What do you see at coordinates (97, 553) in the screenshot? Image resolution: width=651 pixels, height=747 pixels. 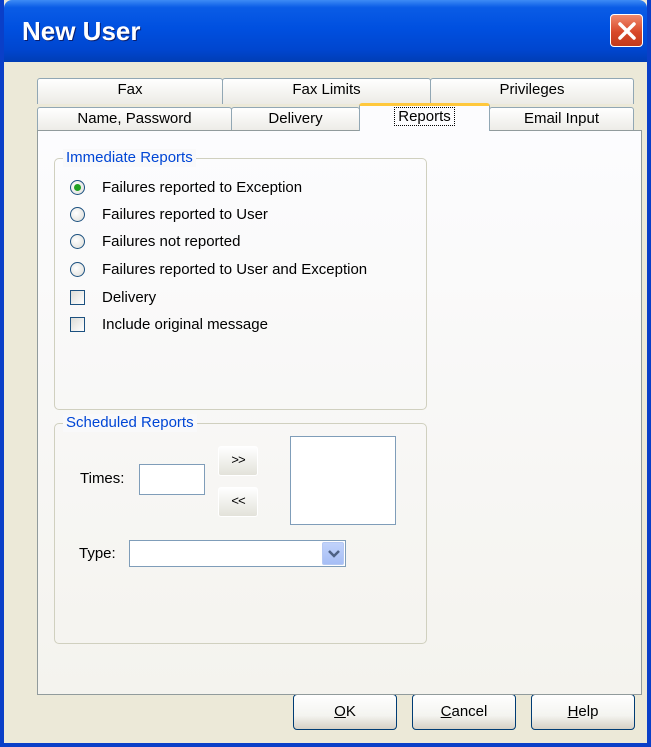 I see `type-label: Type:` at bounding box center [97, 553].